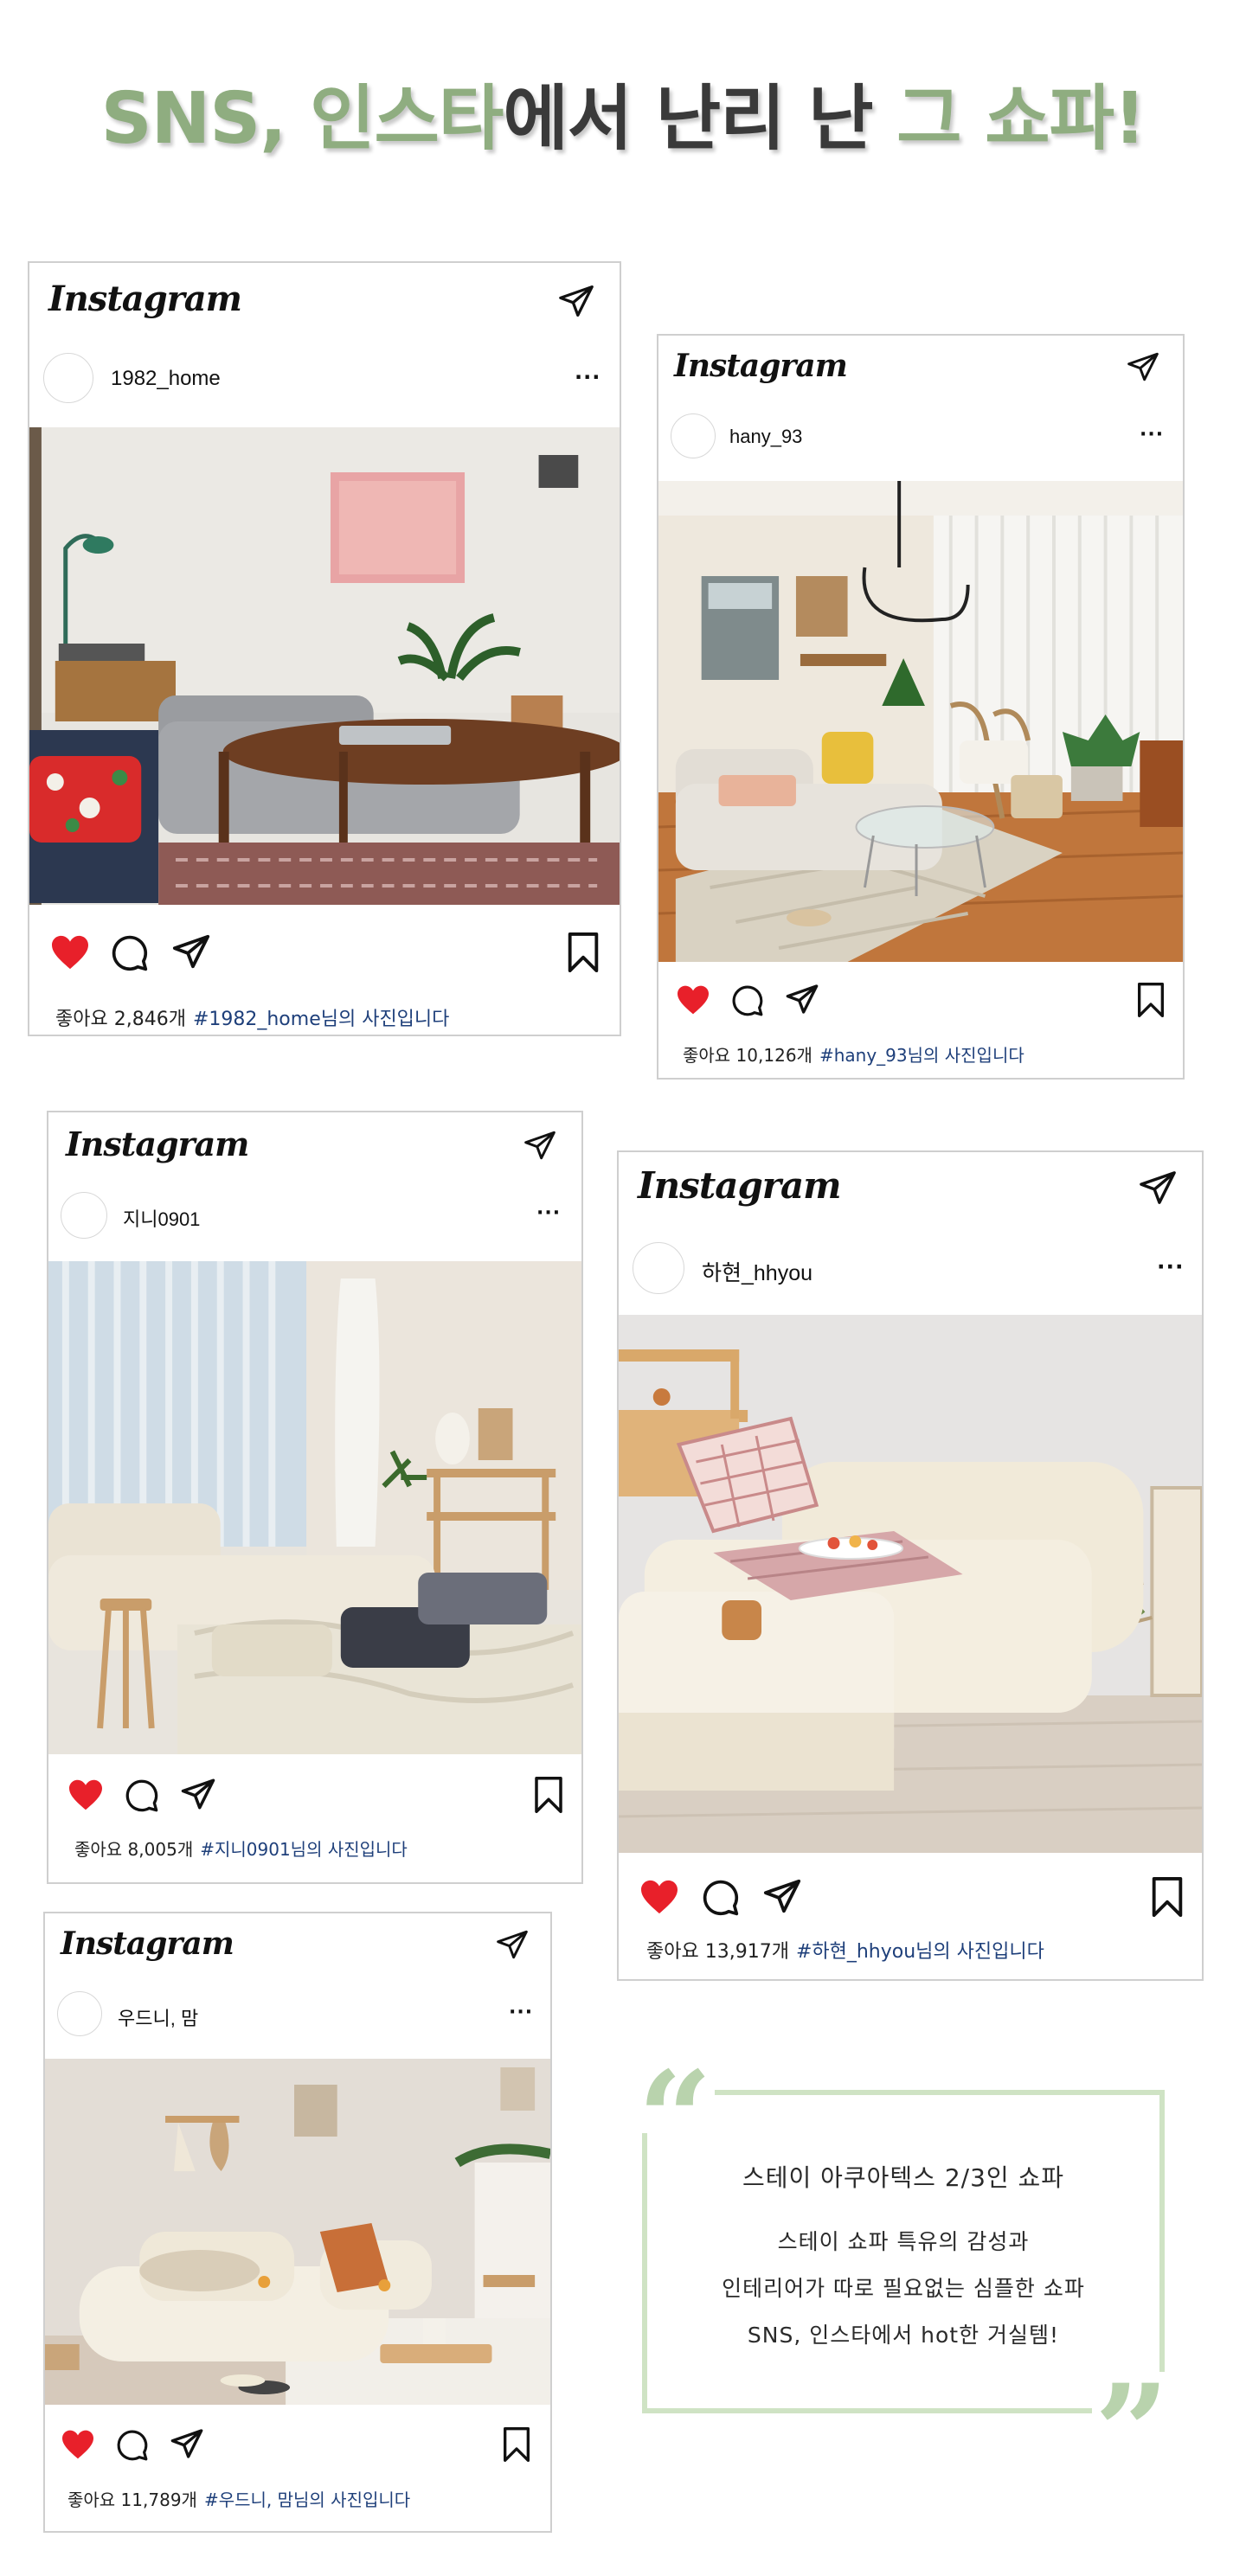  What do you see at coordinates (1132, 2409) in the screenshot?
I see `close-quote-mark: ”` at bounding box center [1132, 2409].